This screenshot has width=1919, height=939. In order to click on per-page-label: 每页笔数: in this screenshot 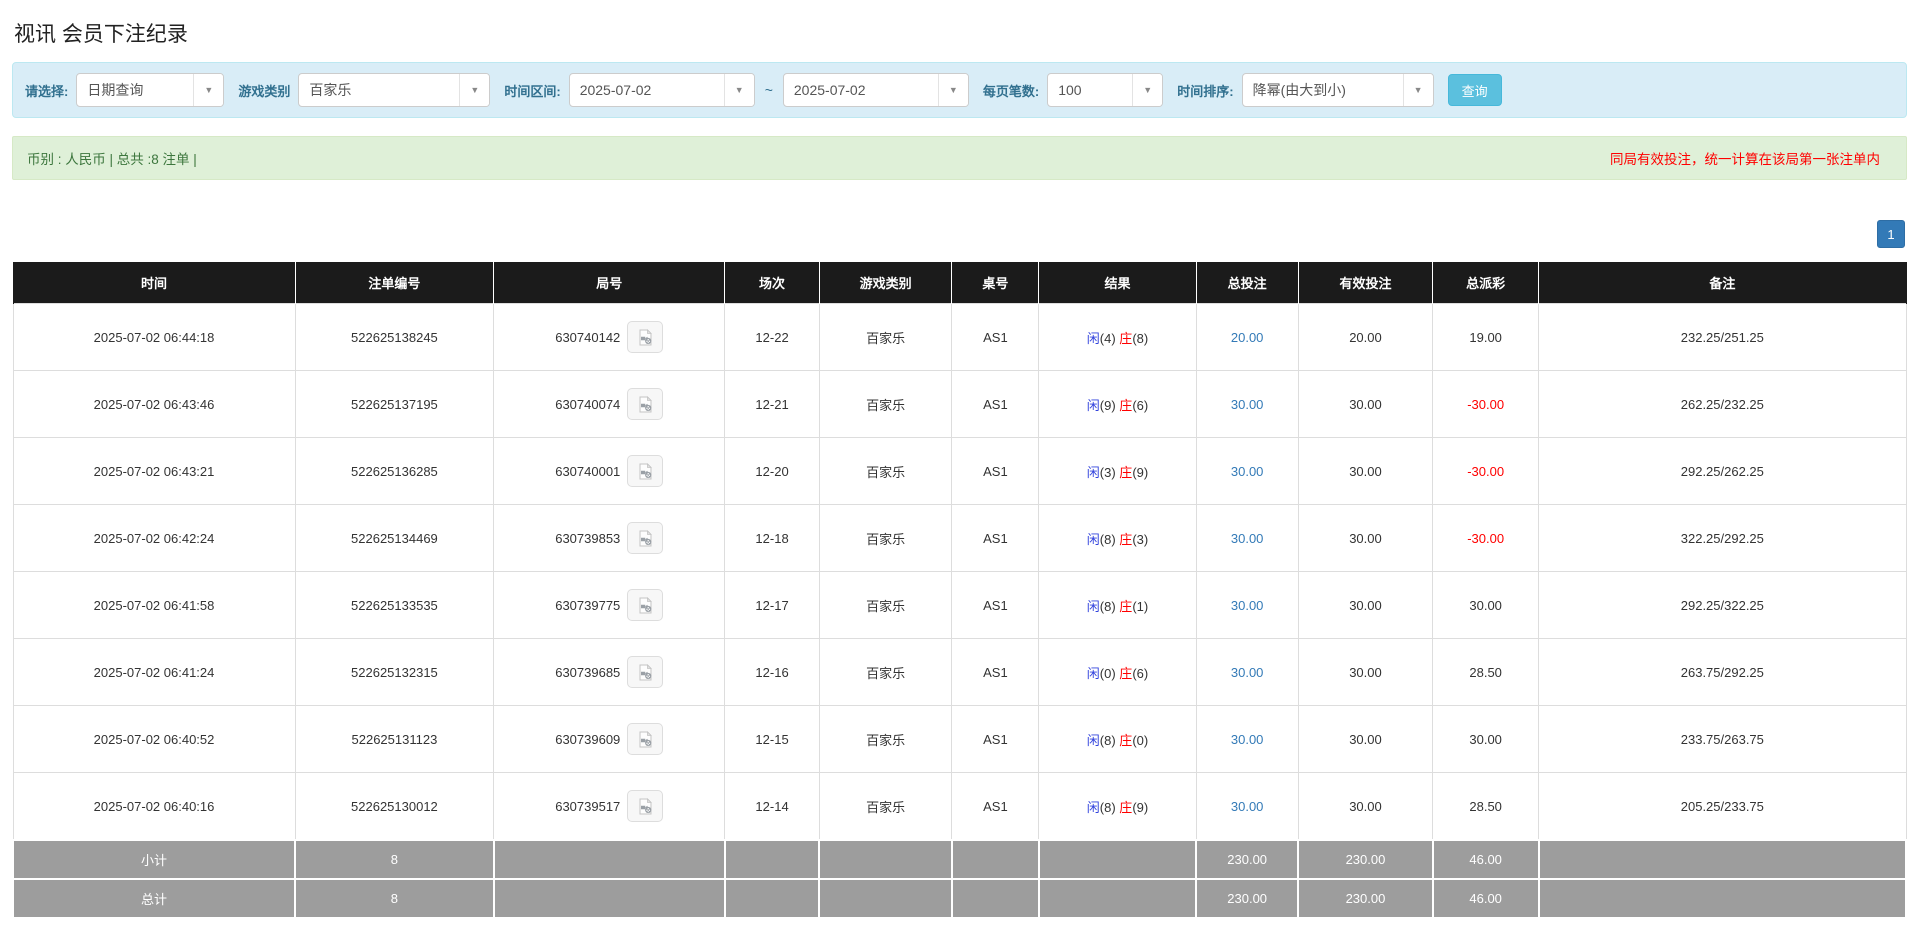, I will do `click(1011, 91)`.